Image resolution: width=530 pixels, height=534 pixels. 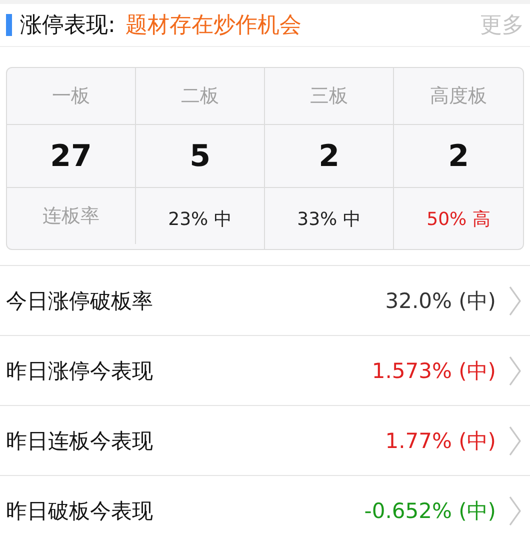 What do you see at coordinates (329, 218) in the screenshot?
I see `table-cell: 33% 中` at bounding box center [329, 218].